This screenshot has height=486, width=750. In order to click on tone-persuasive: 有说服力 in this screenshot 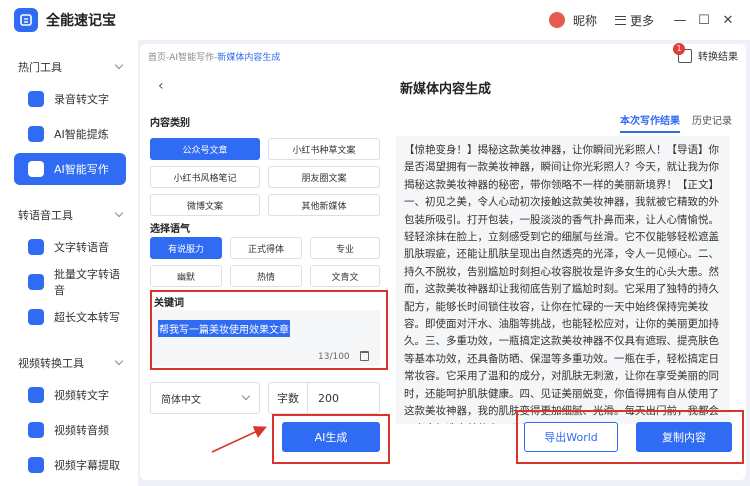, I will do `click(186, 248)`.